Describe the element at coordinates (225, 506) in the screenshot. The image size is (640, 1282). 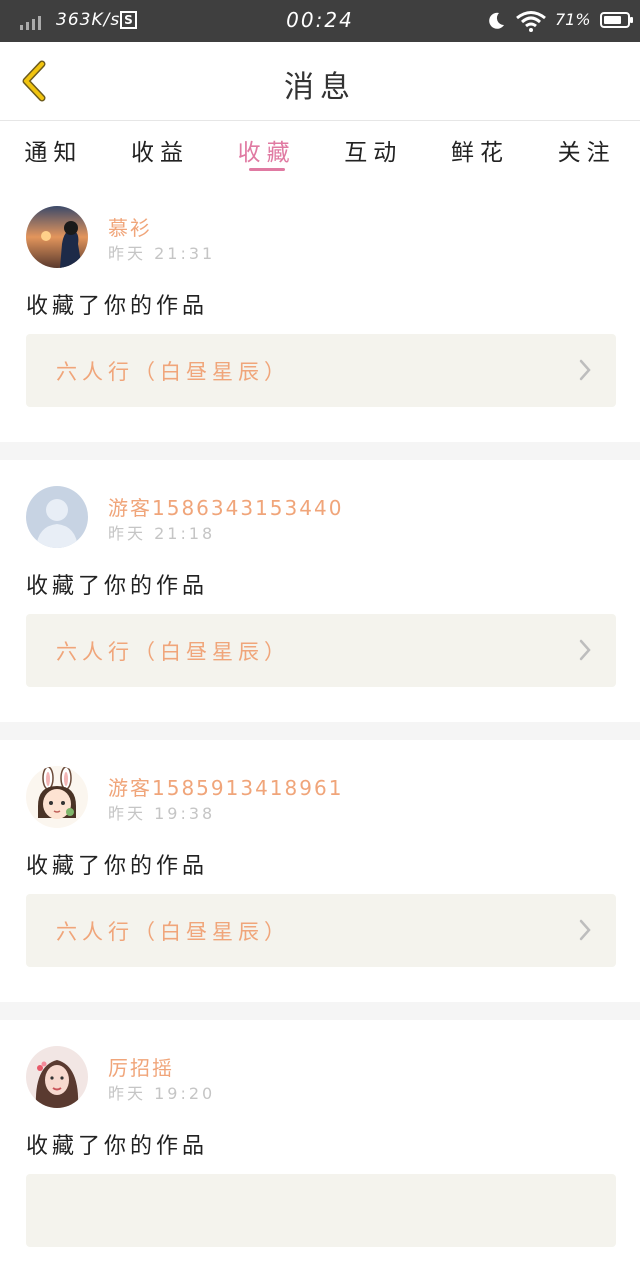
I see `username: 游客1586343153440` at that location.